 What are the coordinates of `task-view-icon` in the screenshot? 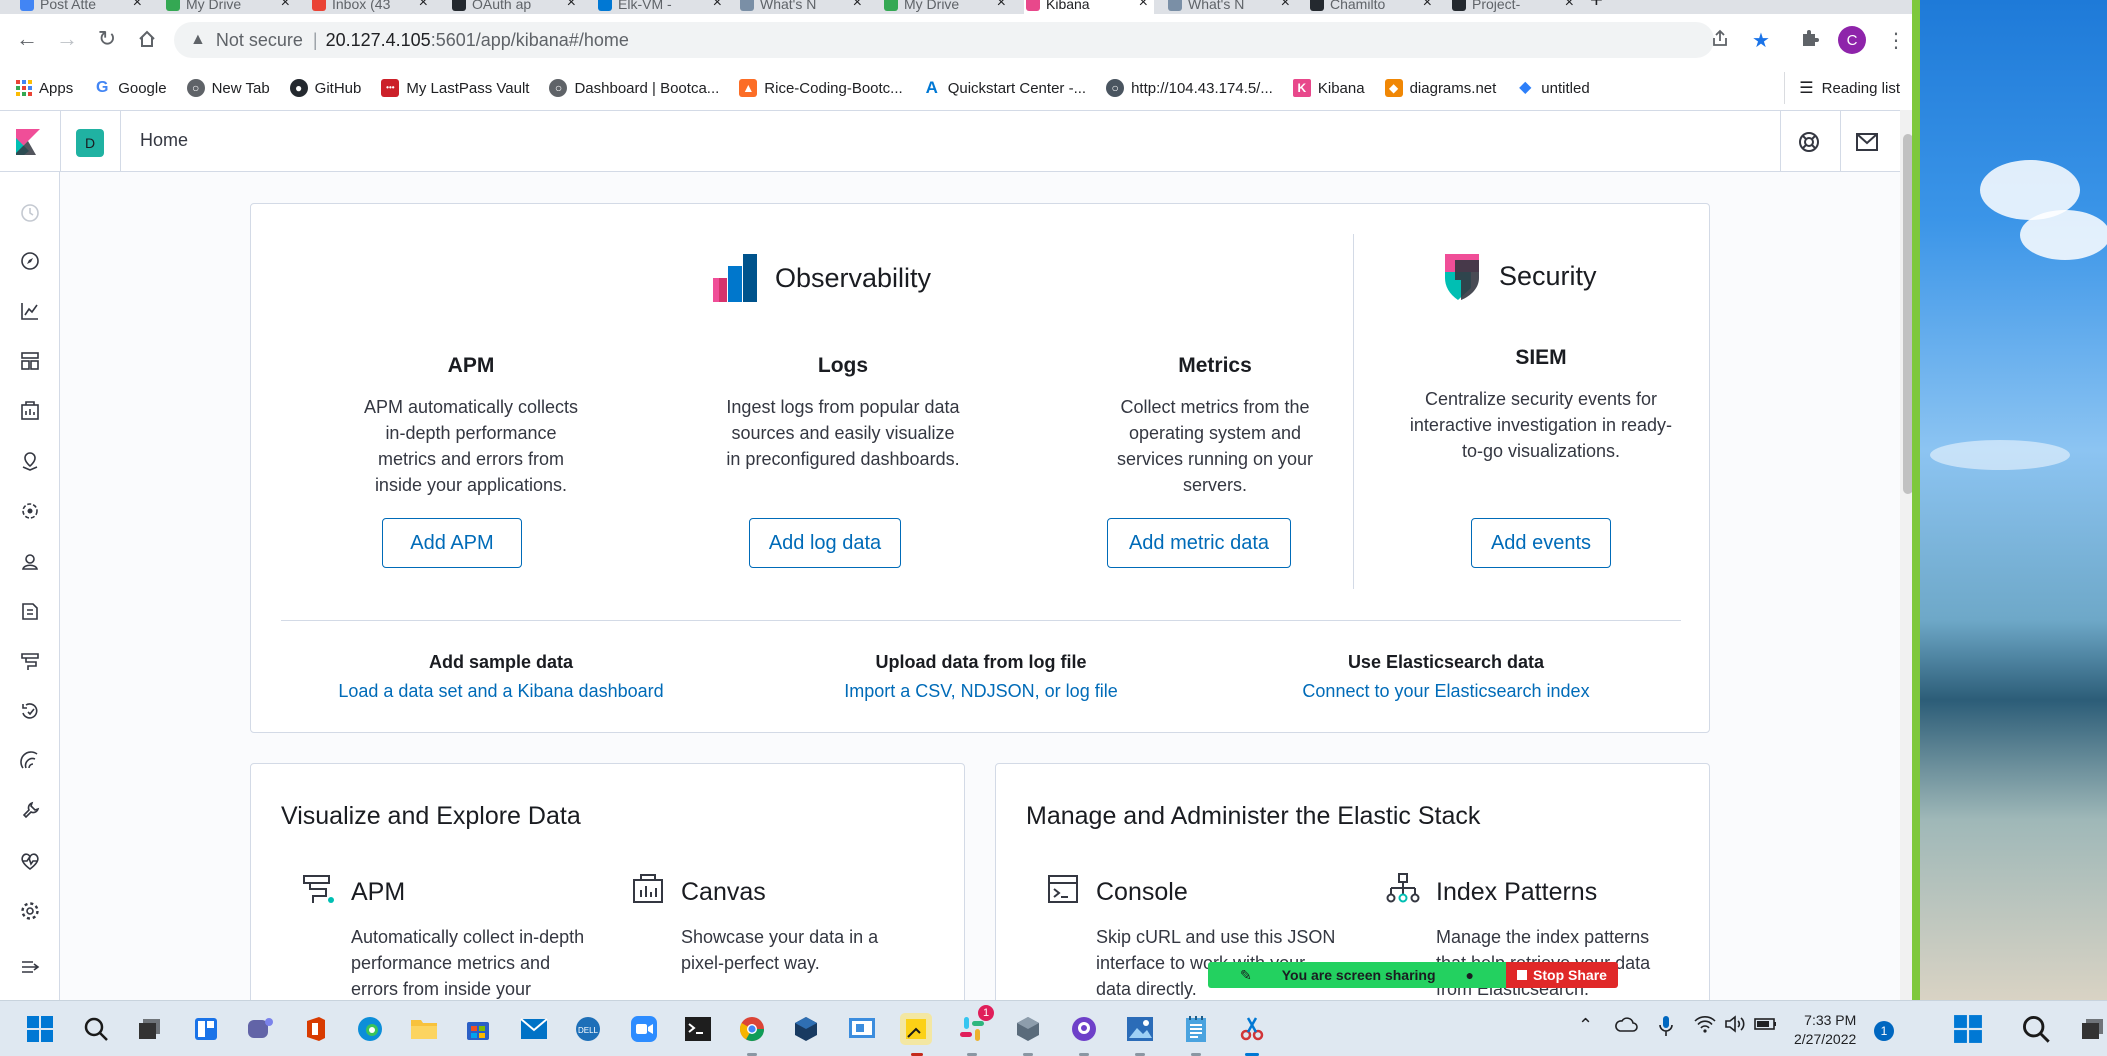 It's located at (150, 1029).